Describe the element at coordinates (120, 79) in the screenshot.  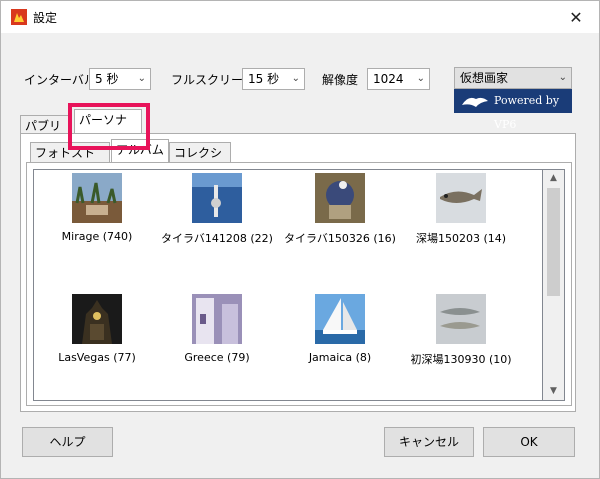
I see `interval-select: 5 秒 ⌄` at that location.